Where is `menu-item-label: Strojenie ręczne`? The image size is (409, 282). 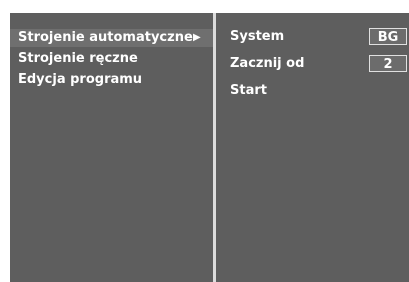 menu-item-label: Strojenie ręczne is located at coordinates (78, 58).